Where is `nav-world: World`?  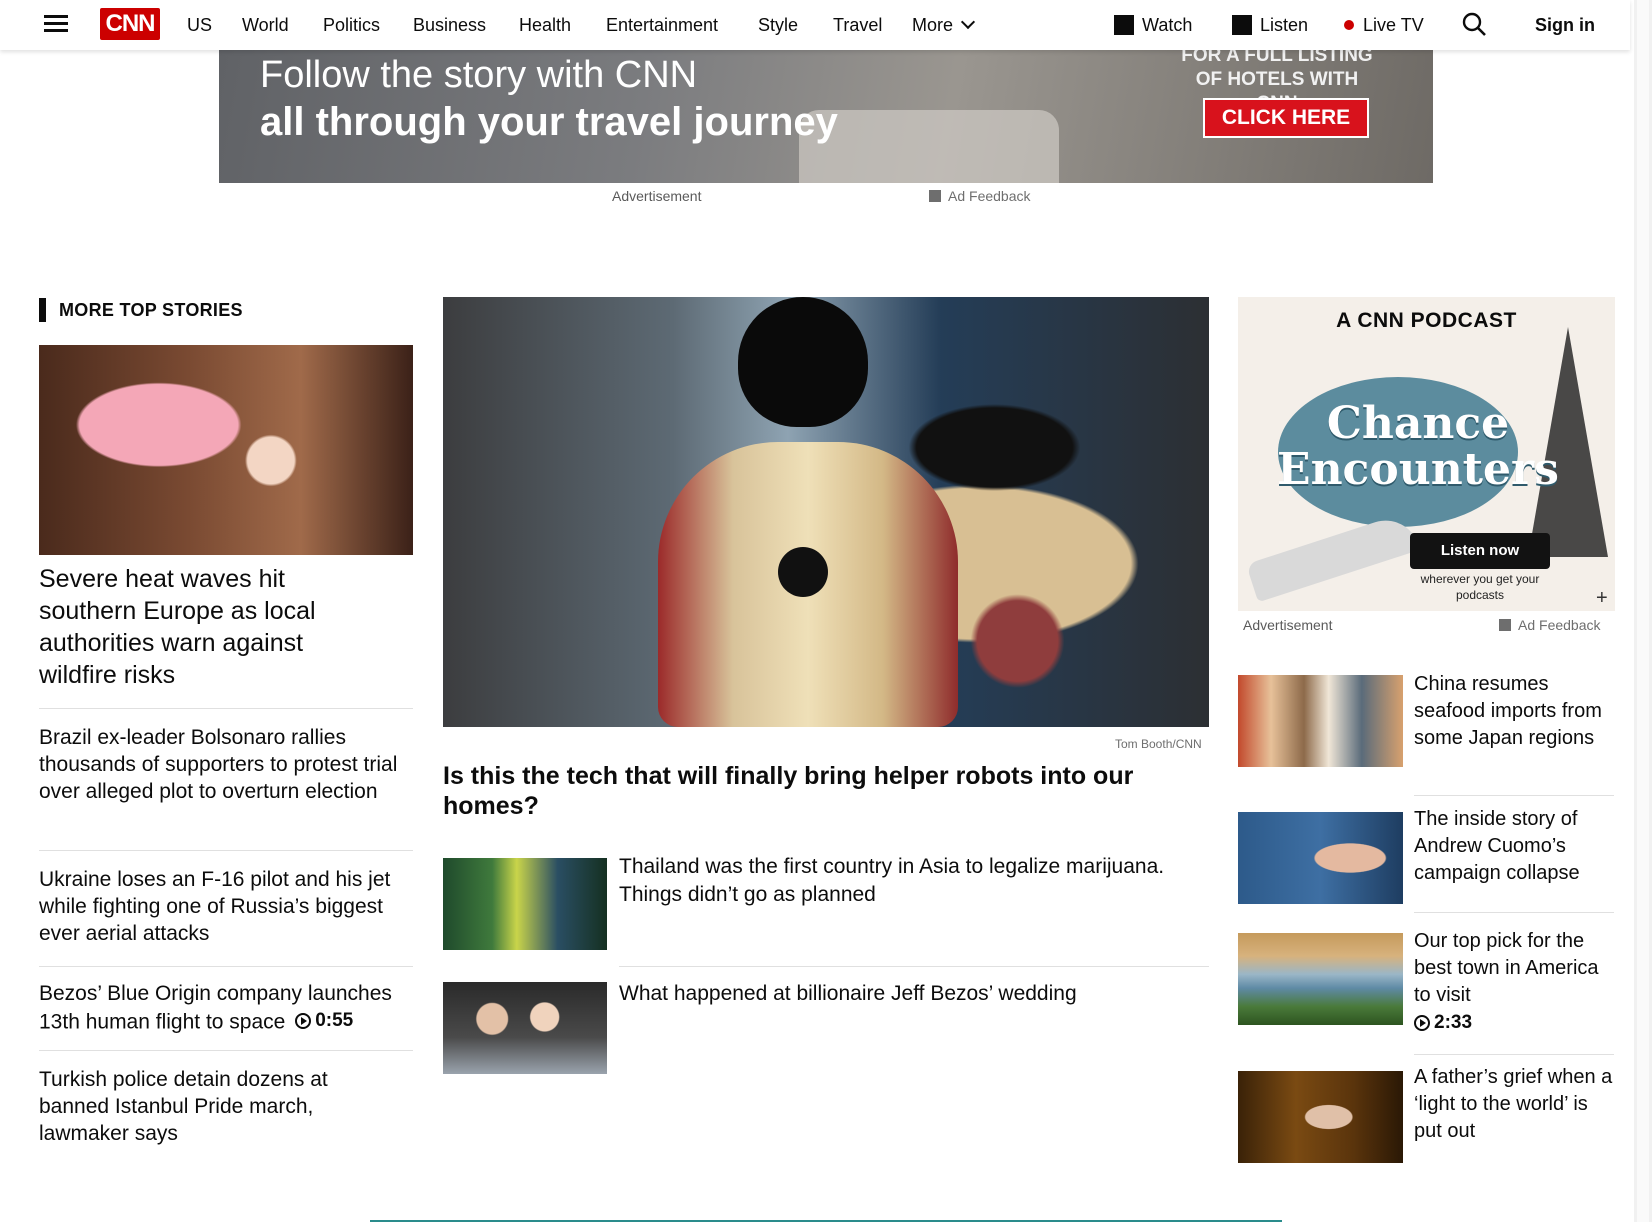
nav-world: World is located at coordinates (267, 25).